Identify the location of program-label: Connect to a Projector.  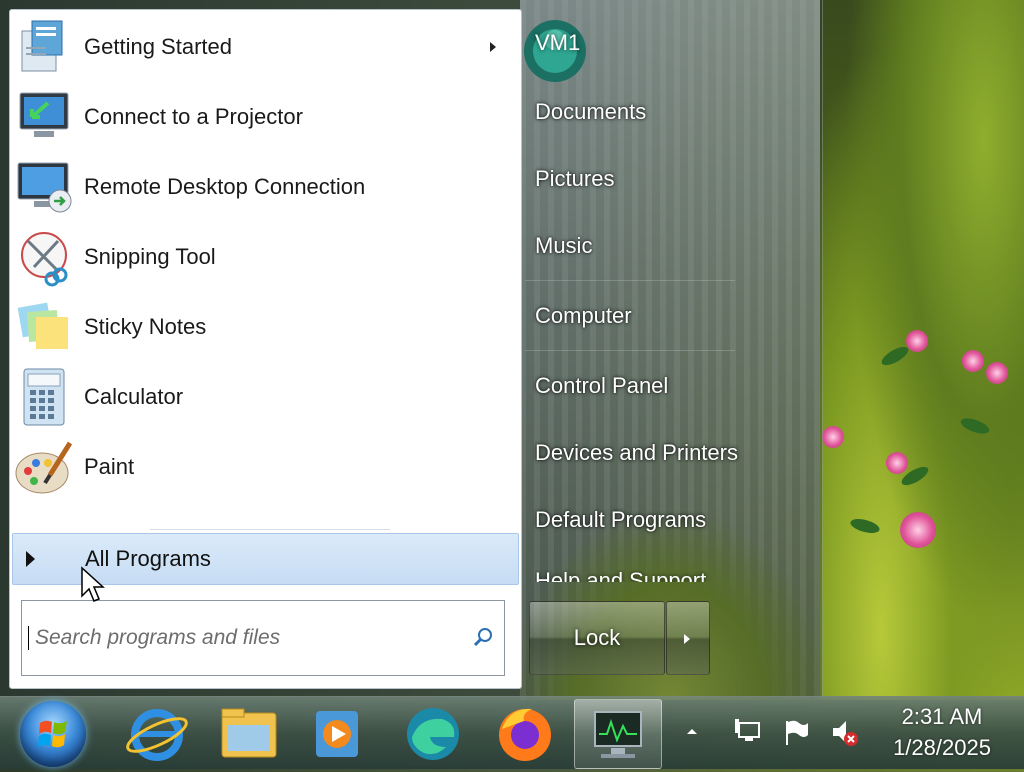
(193, 116).